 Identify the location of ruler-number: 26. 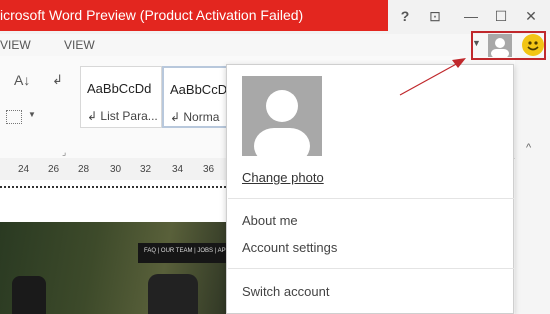
(54, 169).